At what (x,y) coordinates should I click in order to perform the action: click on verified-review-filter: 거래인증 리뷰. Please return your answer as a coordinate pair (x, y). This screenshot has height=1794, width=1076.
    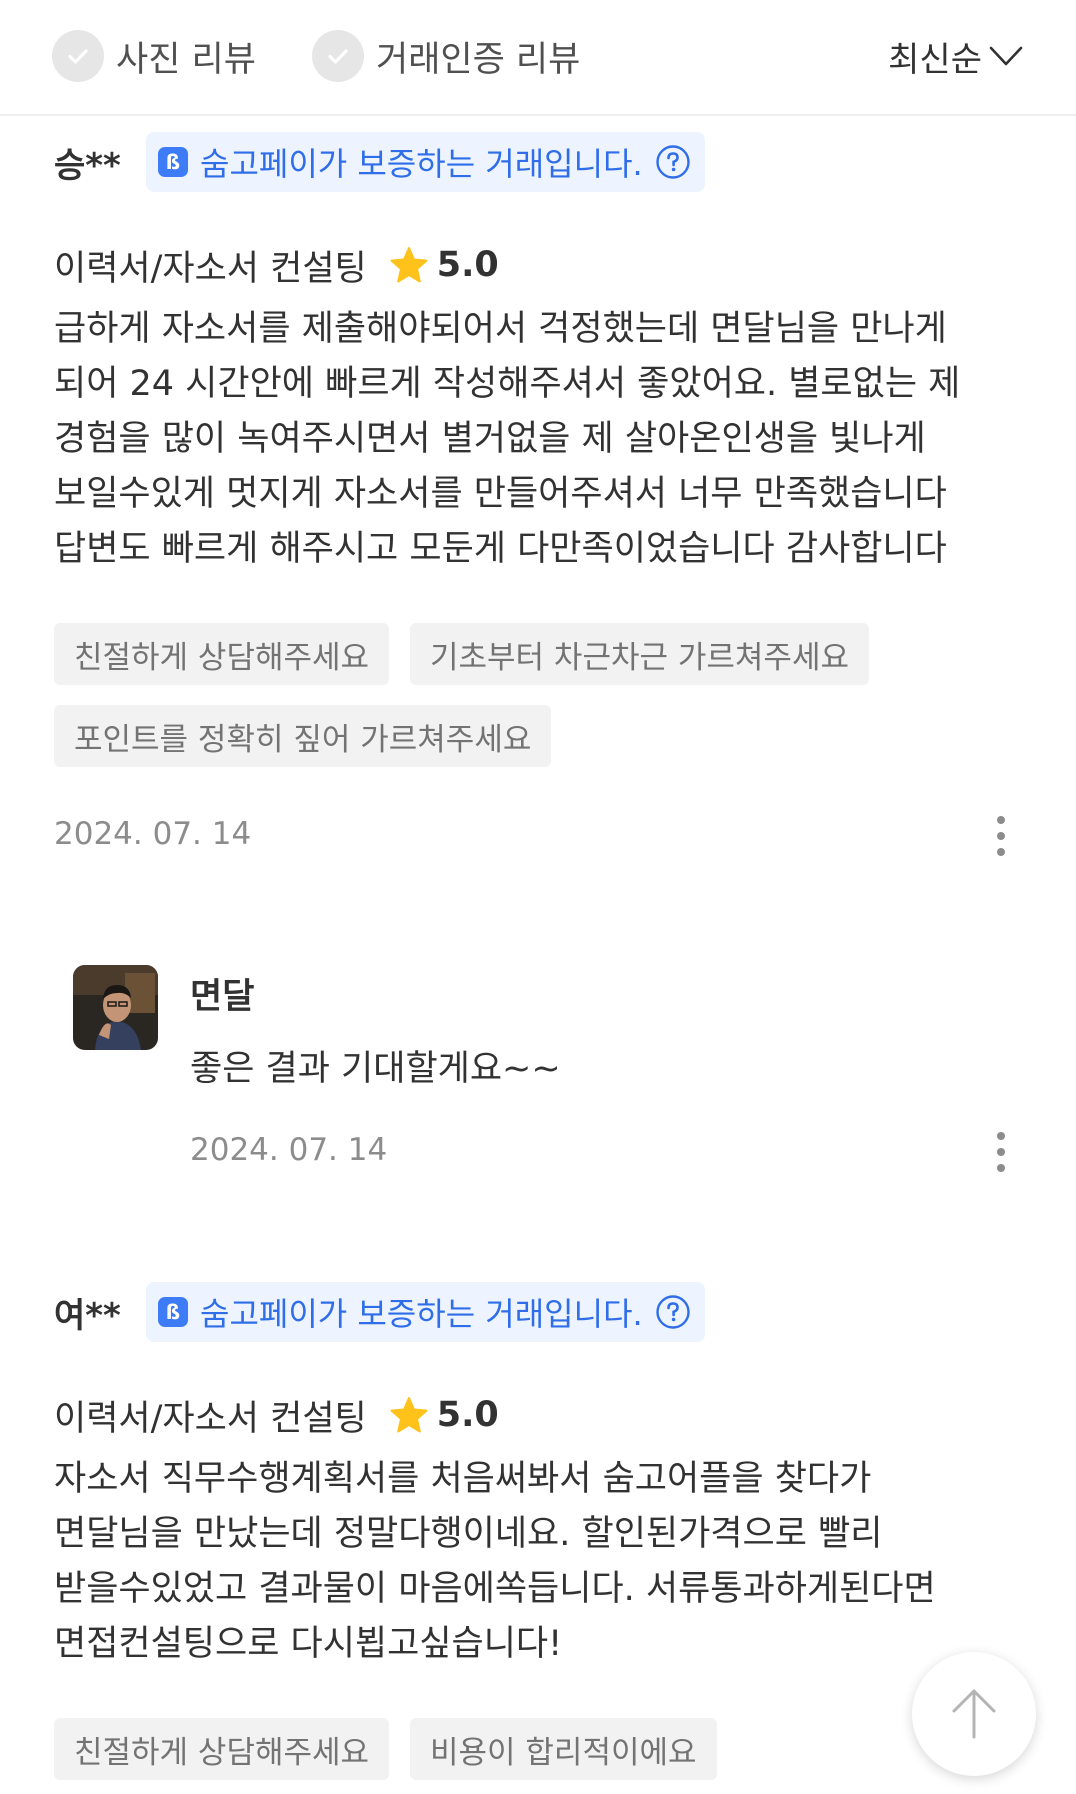
    Looking at the image, I should click on (446, 56).